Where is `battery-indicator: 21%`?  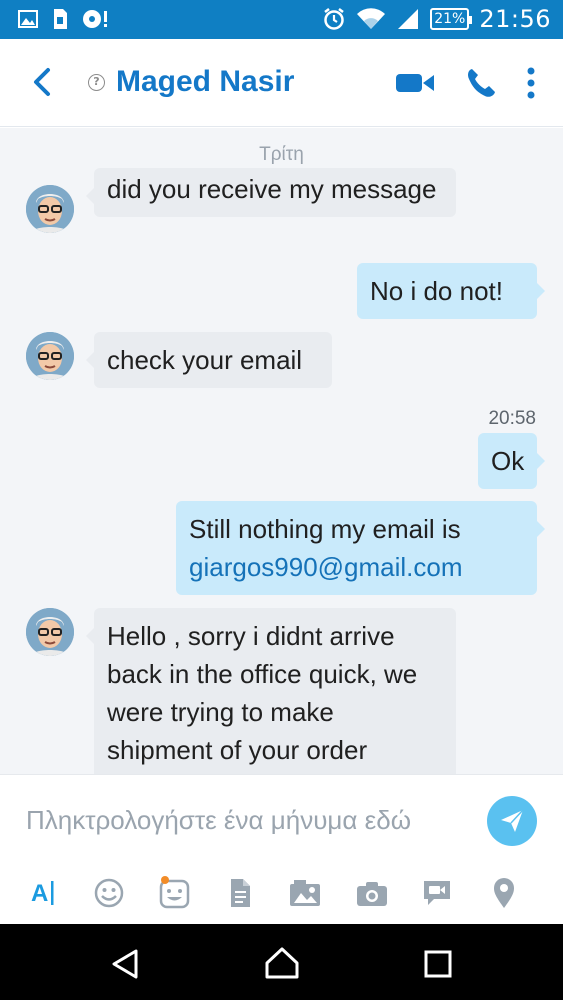
battery-indicator: 21% is located at coordinates (451, 19).